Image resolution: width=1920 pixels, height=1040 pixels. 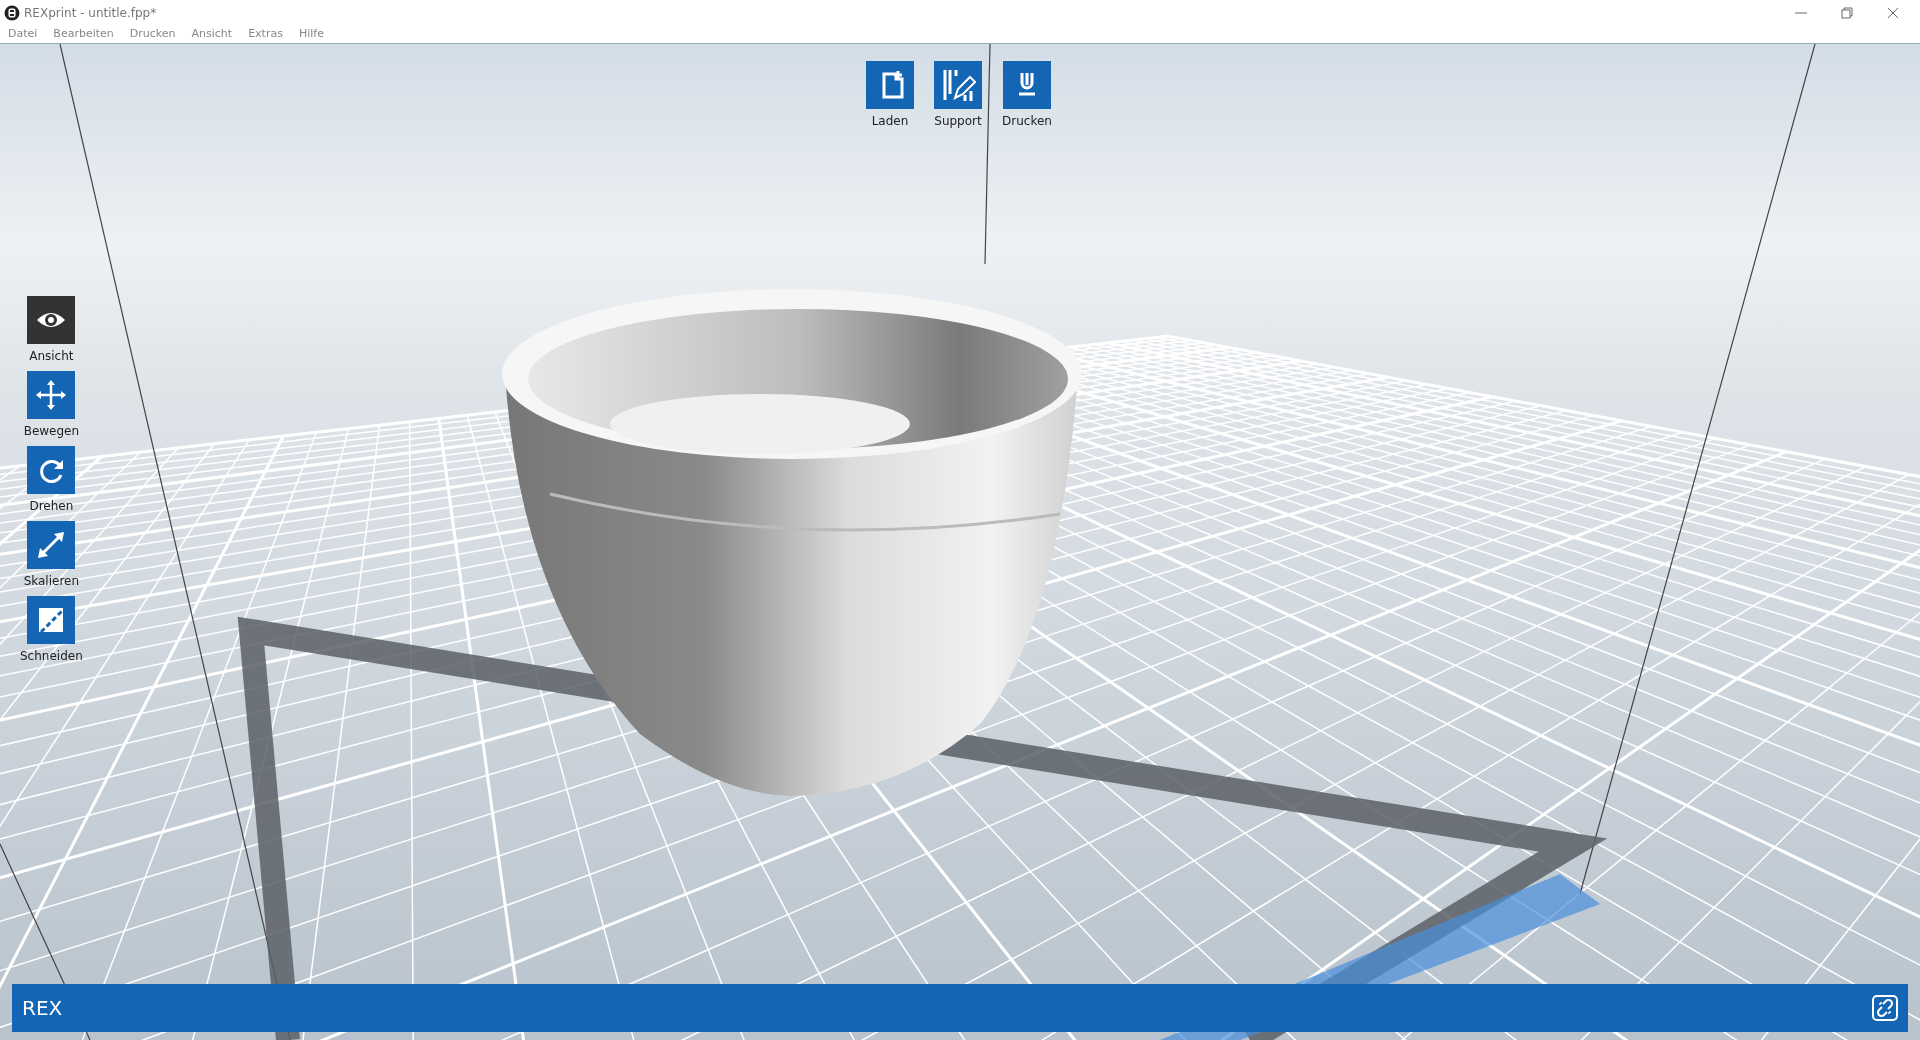 I want to click on menu-item: Ansicht, so click(x=212, y=34).